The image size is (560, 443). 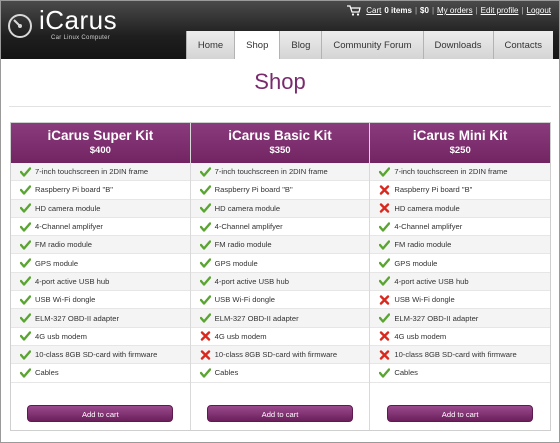 I want to click on tab-downloads: Downloads, so click(x=457, y=45).